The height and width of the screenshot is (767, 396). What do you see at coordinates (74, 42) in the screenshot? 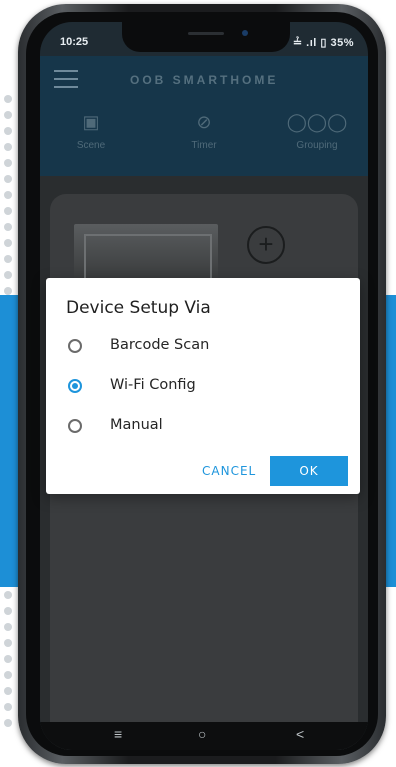
I see `status-time: 10:25` at bounding box center [74, 42].